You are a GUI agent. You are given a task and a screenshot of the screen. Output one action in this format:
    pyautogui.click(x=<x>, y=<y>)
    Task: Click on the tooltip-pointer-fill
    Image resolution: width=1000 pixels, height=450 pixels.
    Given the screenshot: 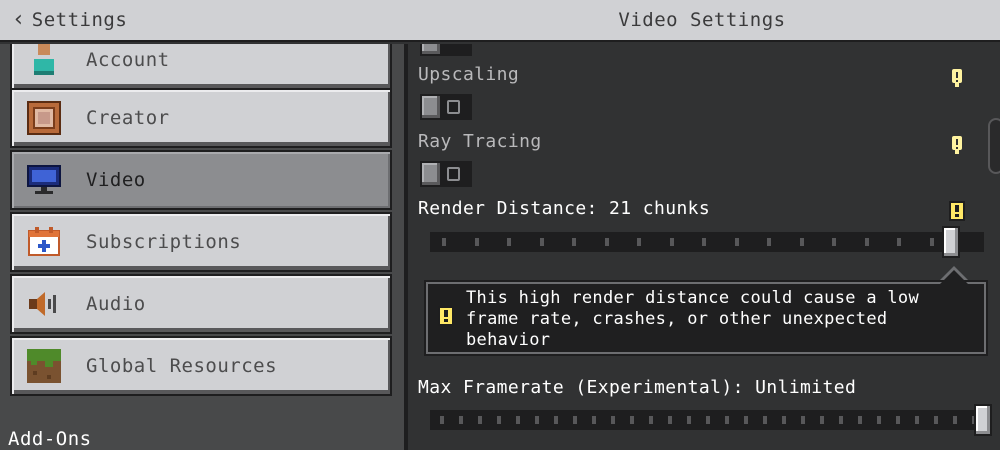 What is the action you would take?
    pyautogui.click(x=954, y=278)
    